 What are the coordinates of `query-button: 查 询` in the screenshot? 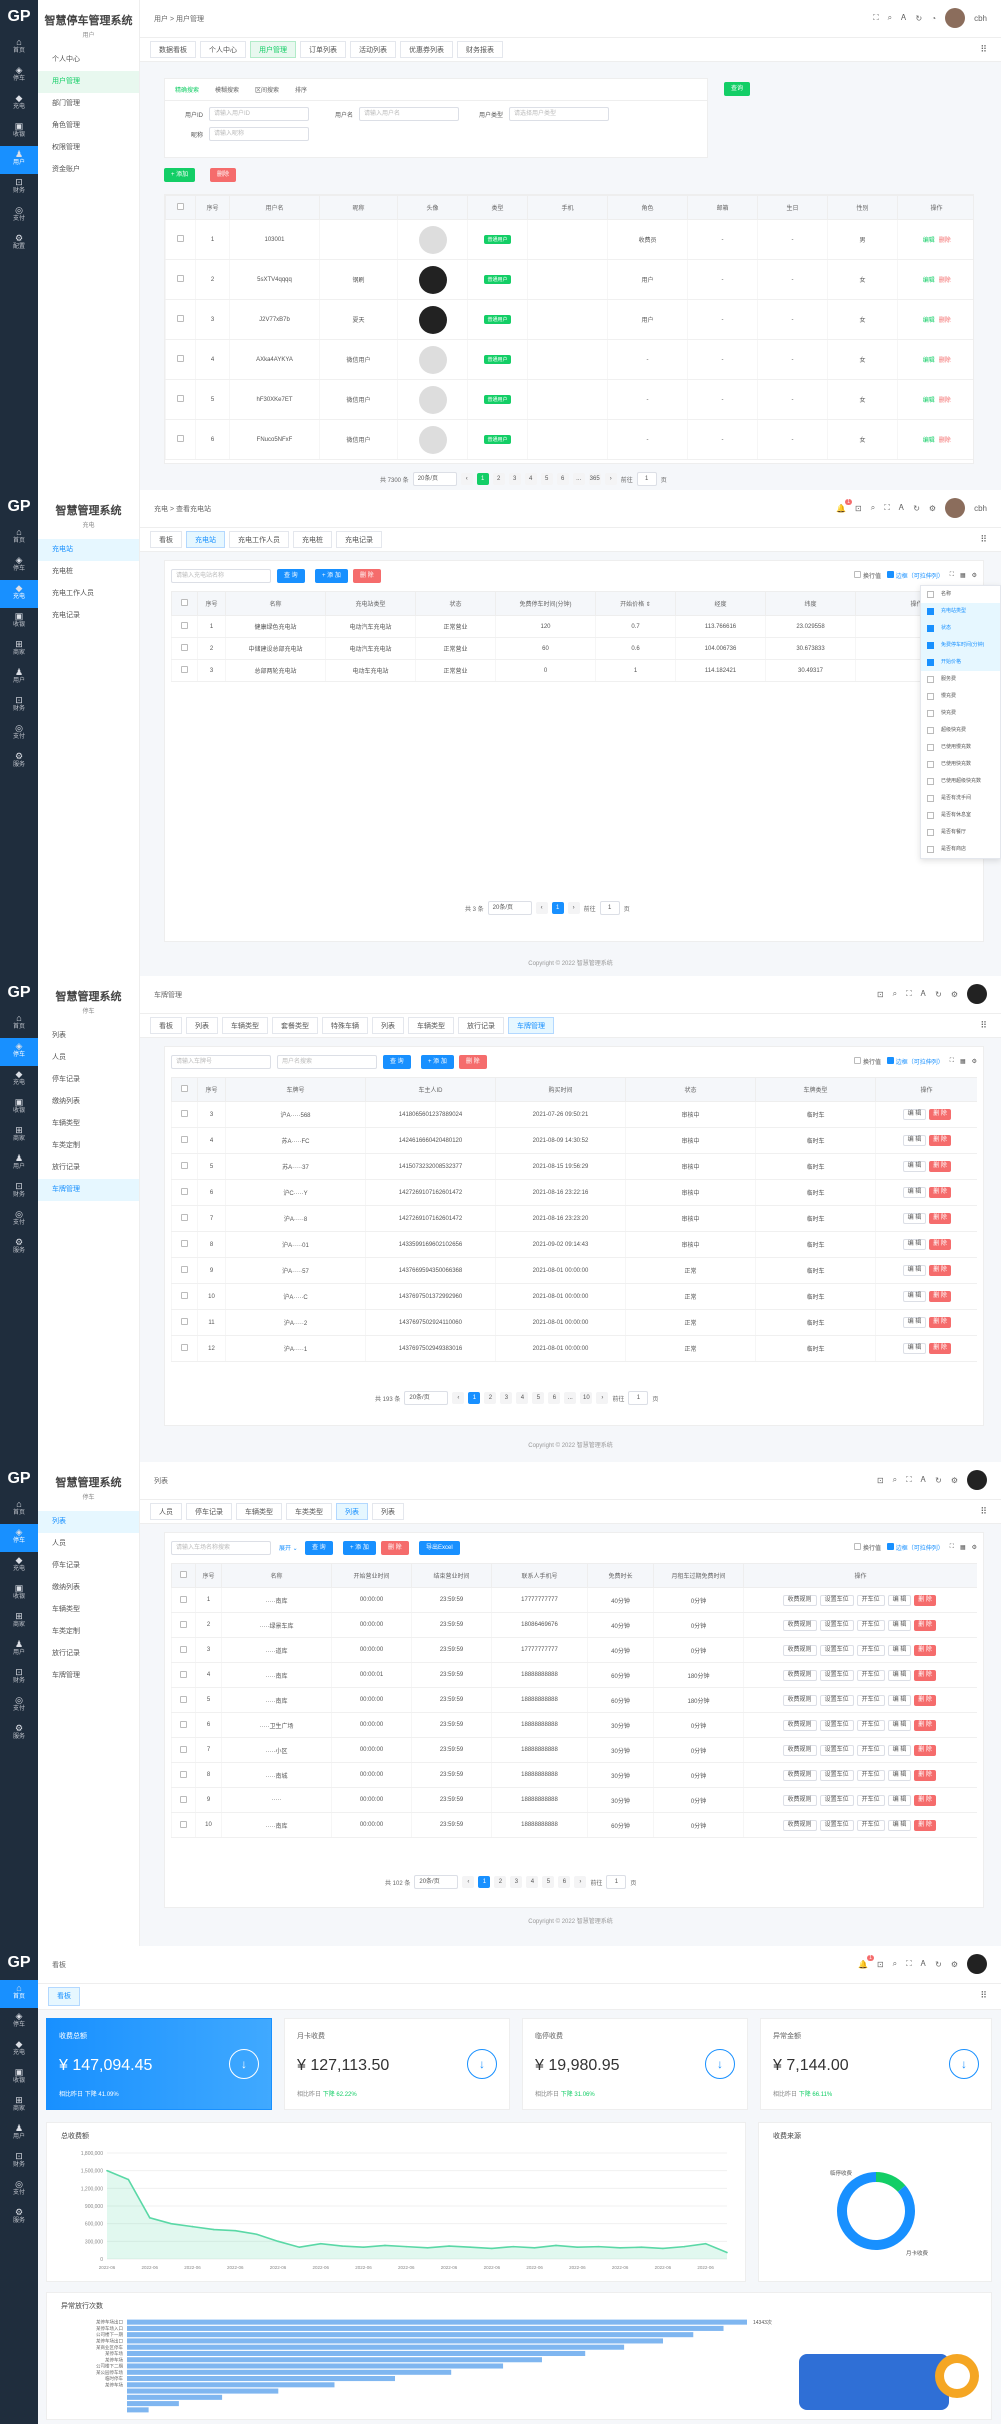 It's located at (291, 576).